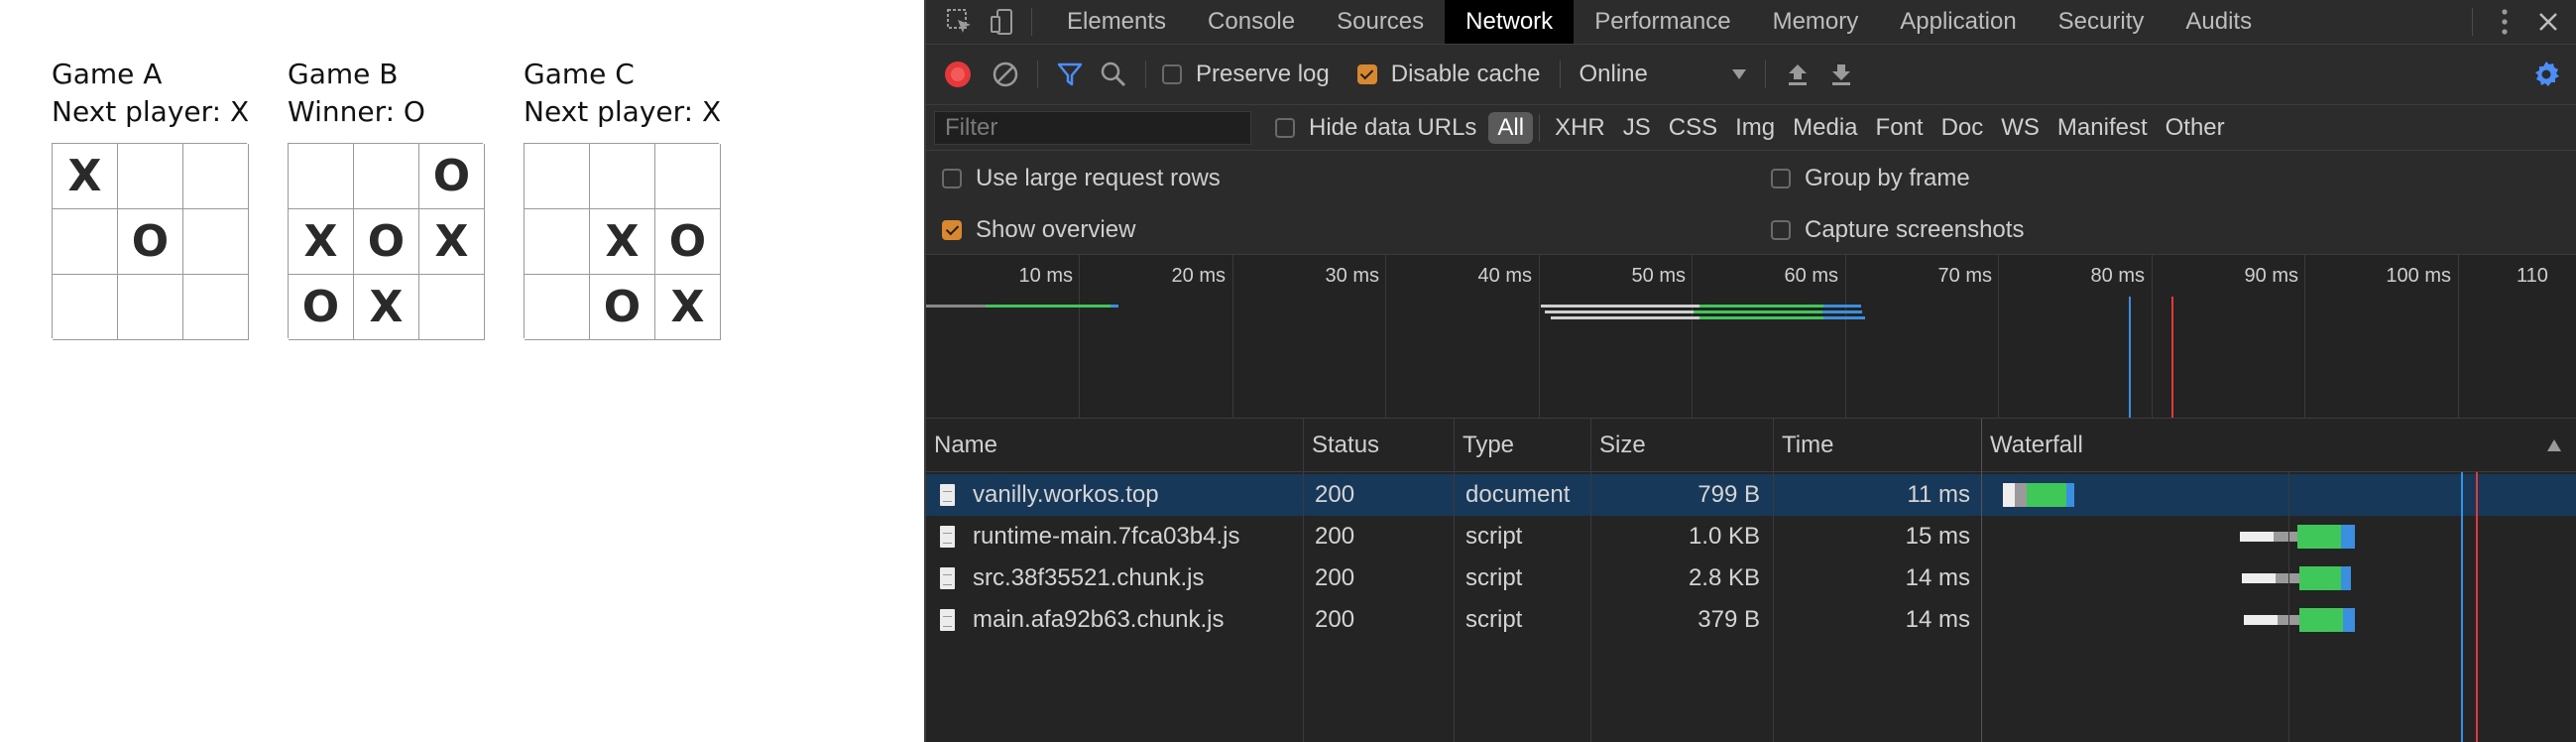  Describe the element at coordinates (1900, 128) in the screenshot. I see `filter-type-font: Font` at that location.